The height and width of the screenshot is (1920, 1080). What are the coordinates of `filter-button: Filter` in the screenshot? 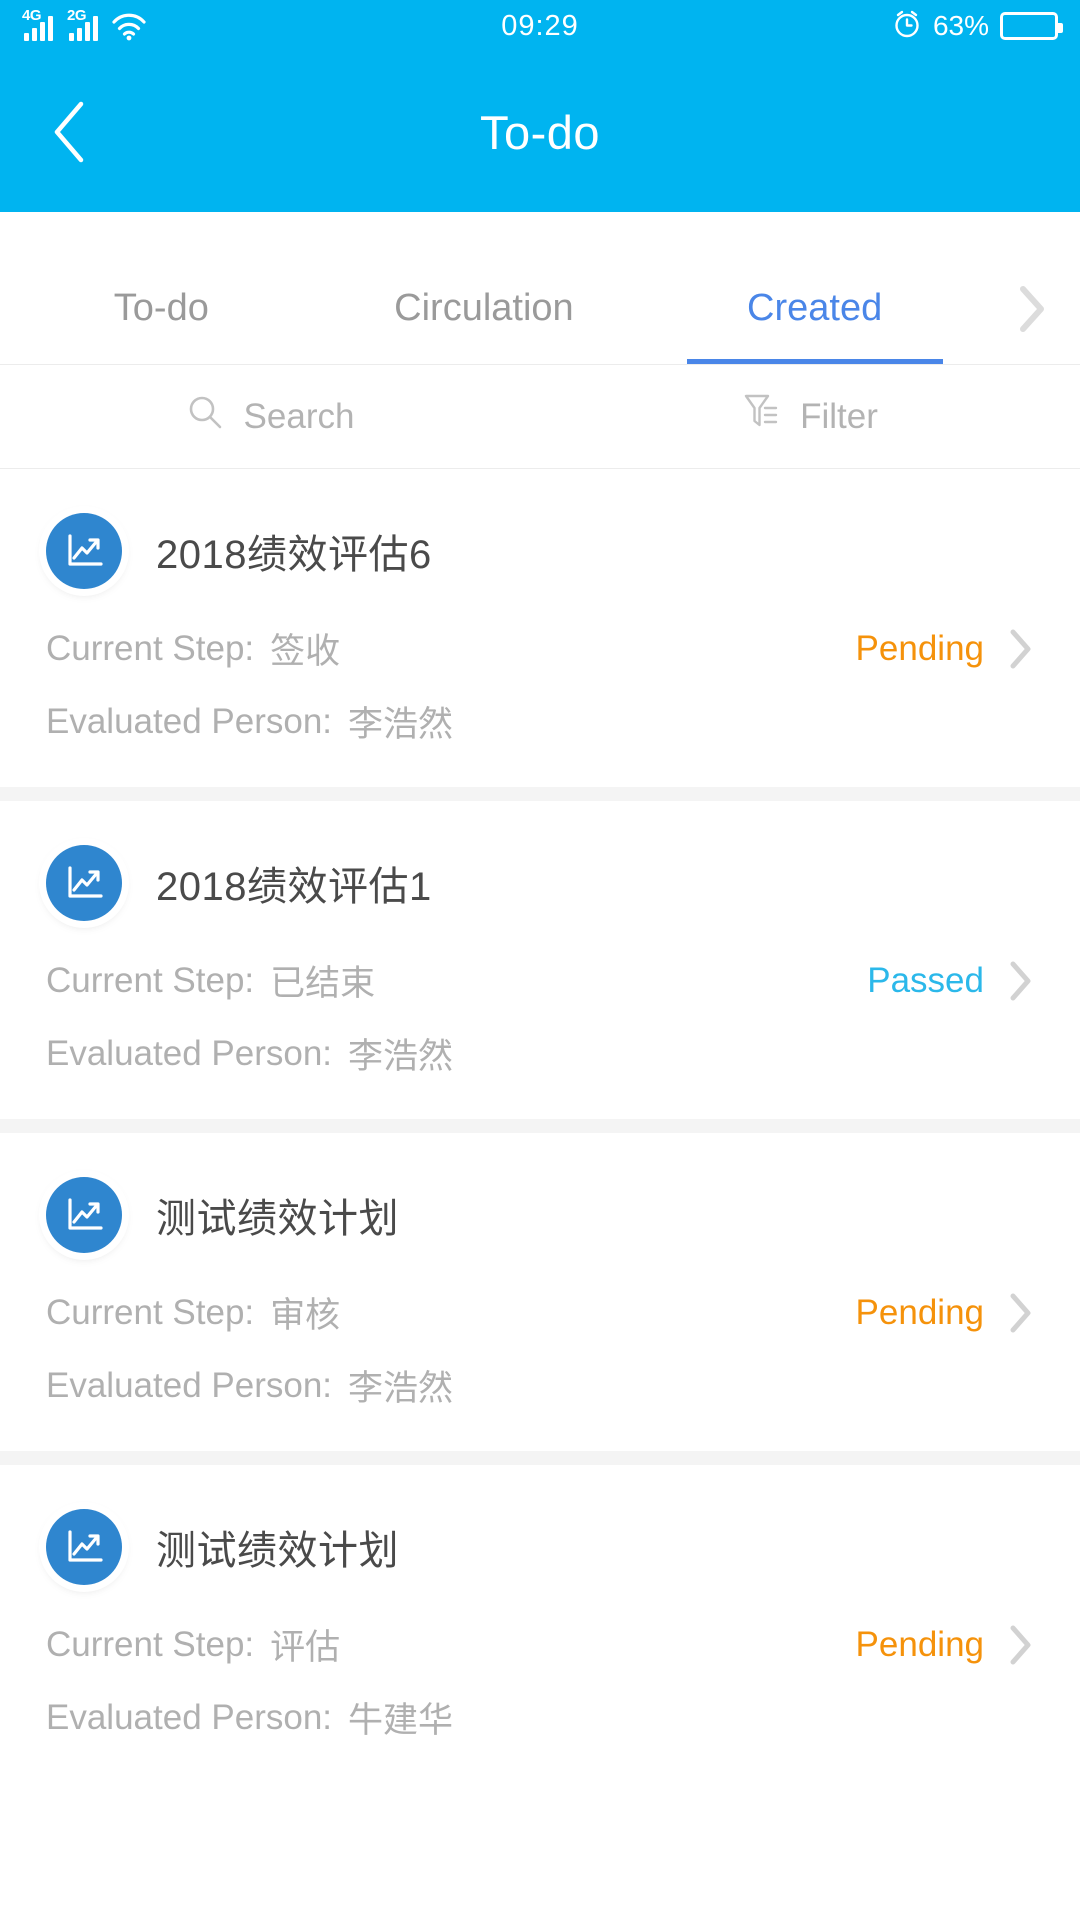 It's located at (810, 416).